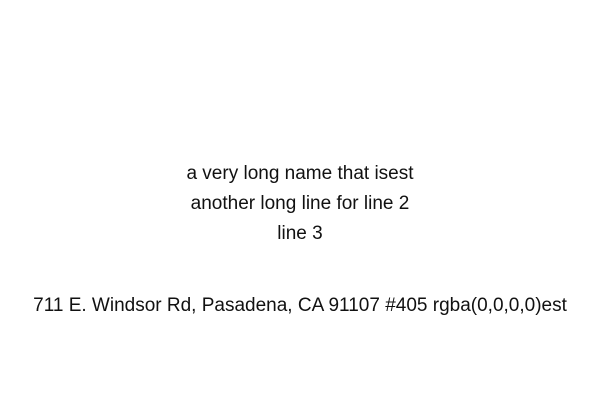  Describe the element at coordinates (300, 233) in the screenshot. I see `text-line-3: line 3` at that location.